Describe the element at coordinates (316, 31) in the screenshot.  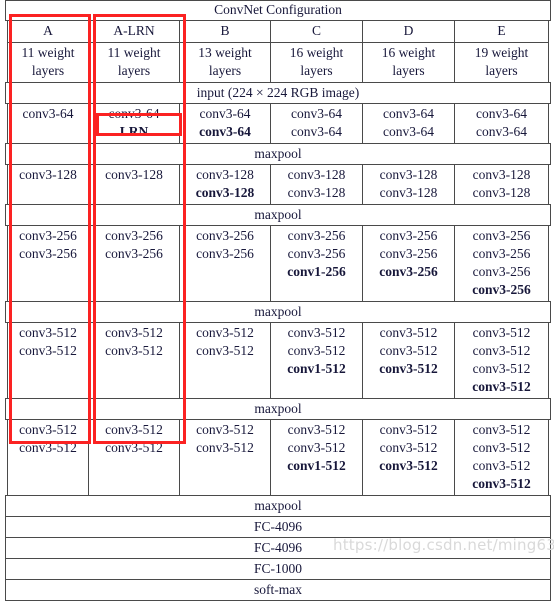
I see `column-header-c: C` at that location.